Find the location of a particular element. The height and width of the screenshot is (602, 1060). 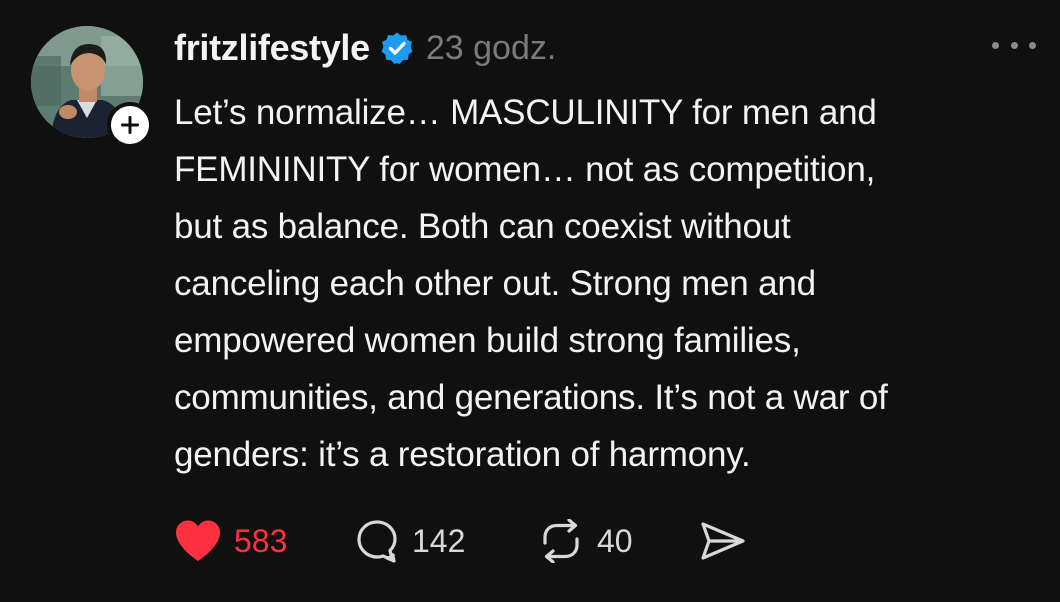

post-text-line: canceling each other out. Strong men and is located at coordinates (495, 283).